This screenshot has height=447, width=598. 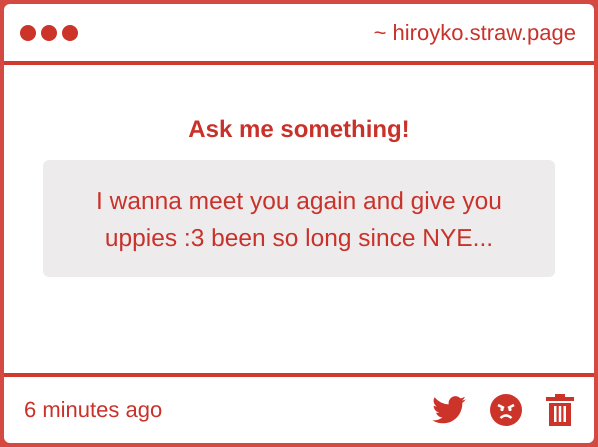 I want to click on window-dots-icon, so click(x=49, y=32).